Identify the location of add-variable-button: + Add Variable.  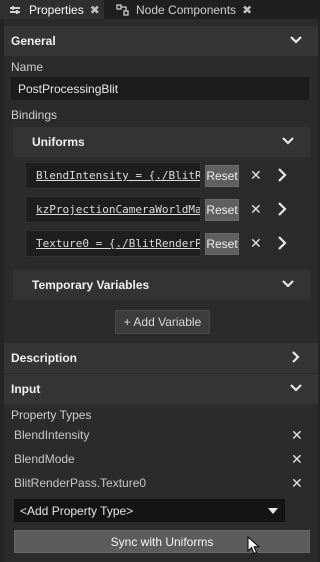
(162, 322).